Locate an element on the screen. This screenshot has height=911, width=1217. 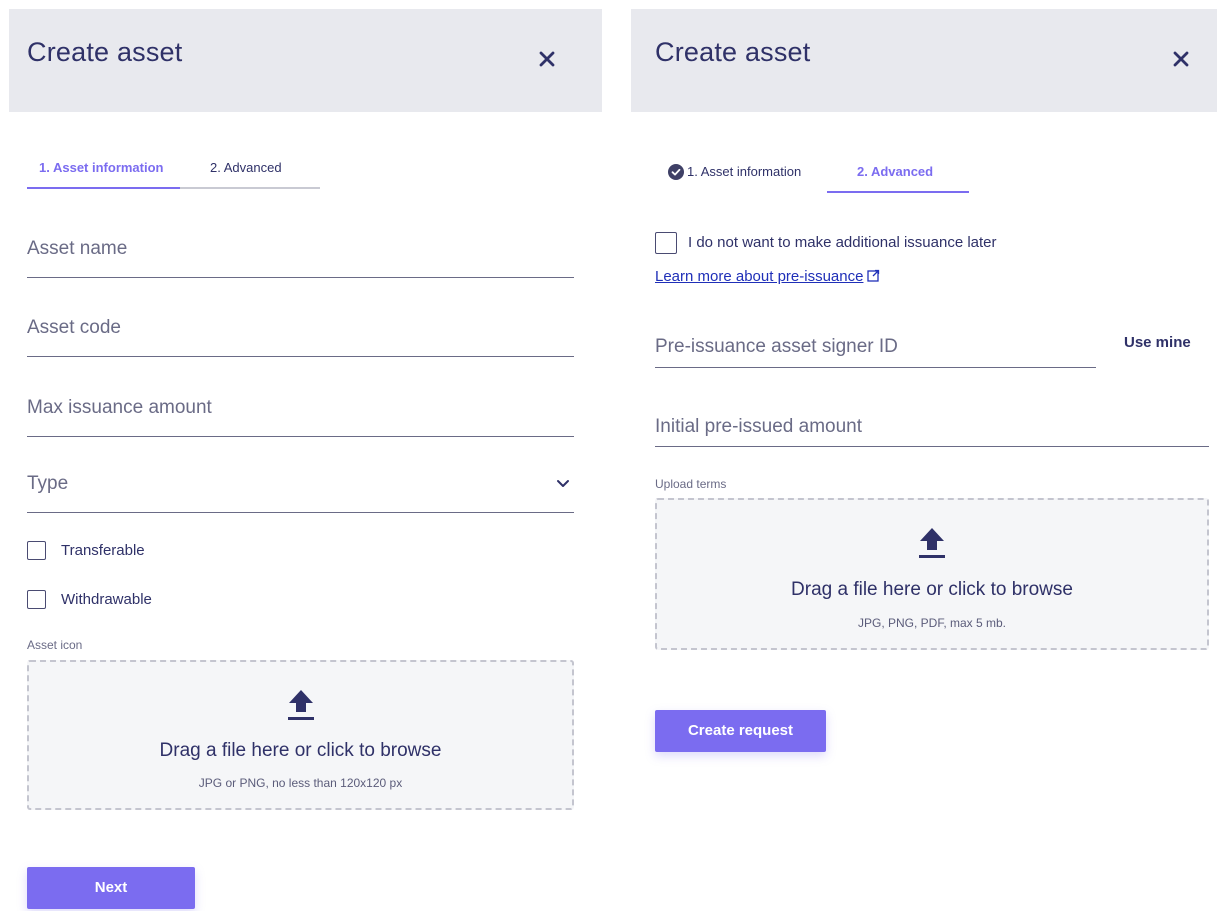
initial-amount-field: Initial pre-issued amount is located at coordinates (932, 436).